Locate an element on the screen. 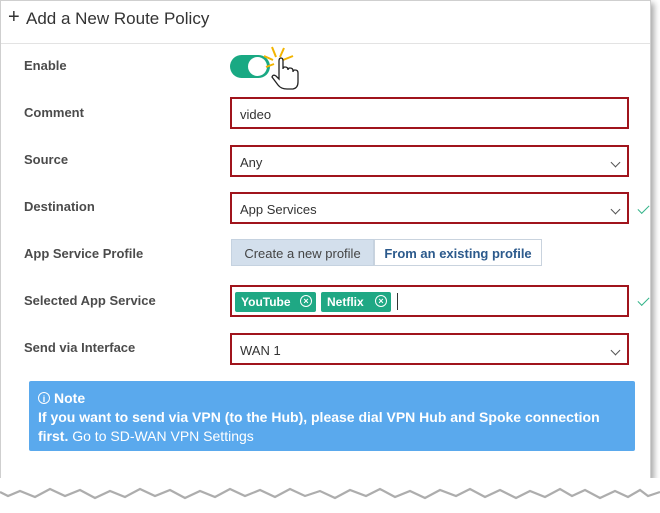 The height and width of the screenshot is (513, 660). send-via-interface-label: Send via Interface is located at coordinates (80, 347).